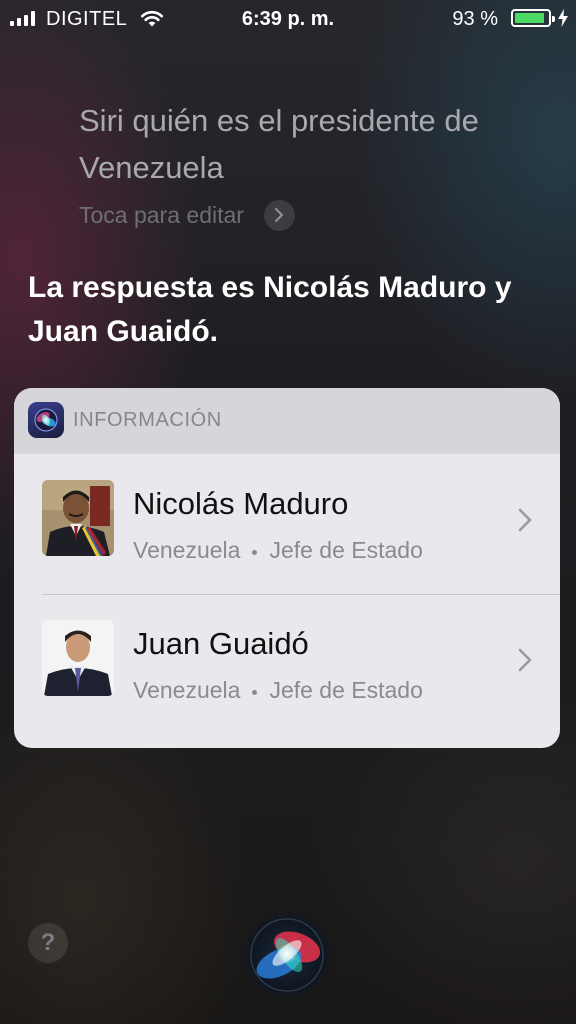  What do you see at coordinates (287, 955) in the screenshot?
I see `siri-orb-icon` at bounding box center [287, 955].